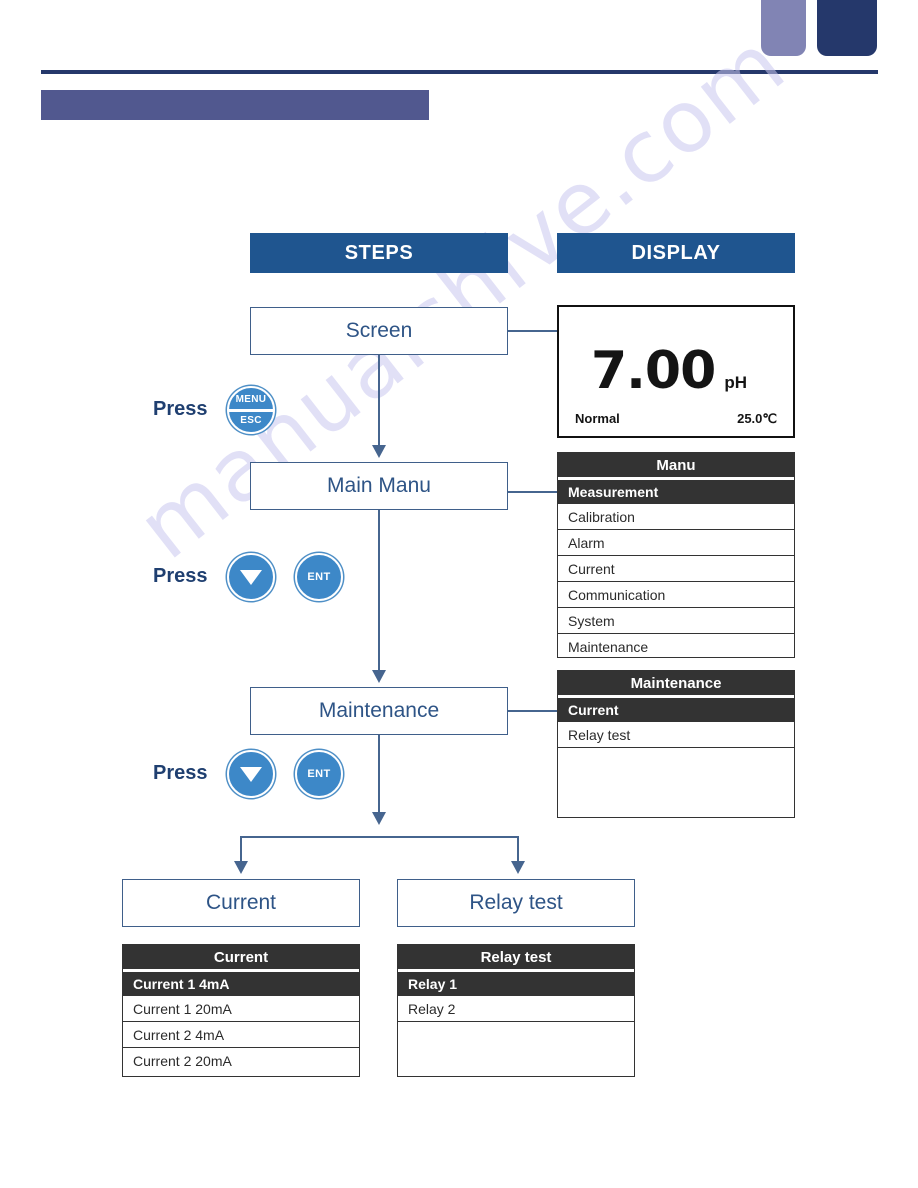  I want to click on column-header-display: DISPLAY, so click(676, 253).